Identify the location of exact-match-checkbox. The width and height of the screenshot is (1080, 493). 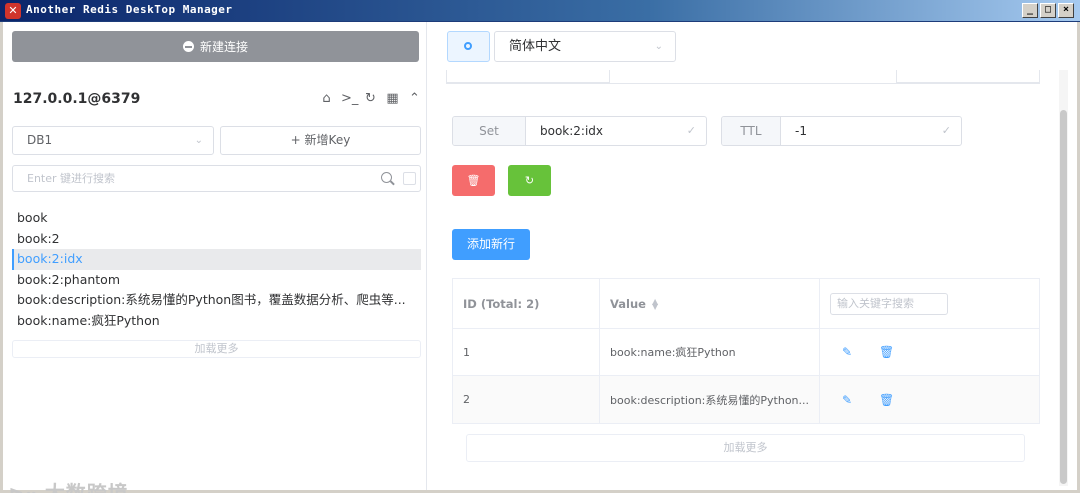
(409, 178).